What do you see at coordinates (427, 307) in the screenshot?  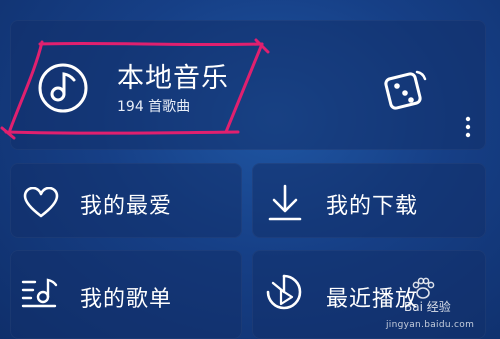 I see `watermark-brand: Bai 经验` at bounding box center [427, 307].